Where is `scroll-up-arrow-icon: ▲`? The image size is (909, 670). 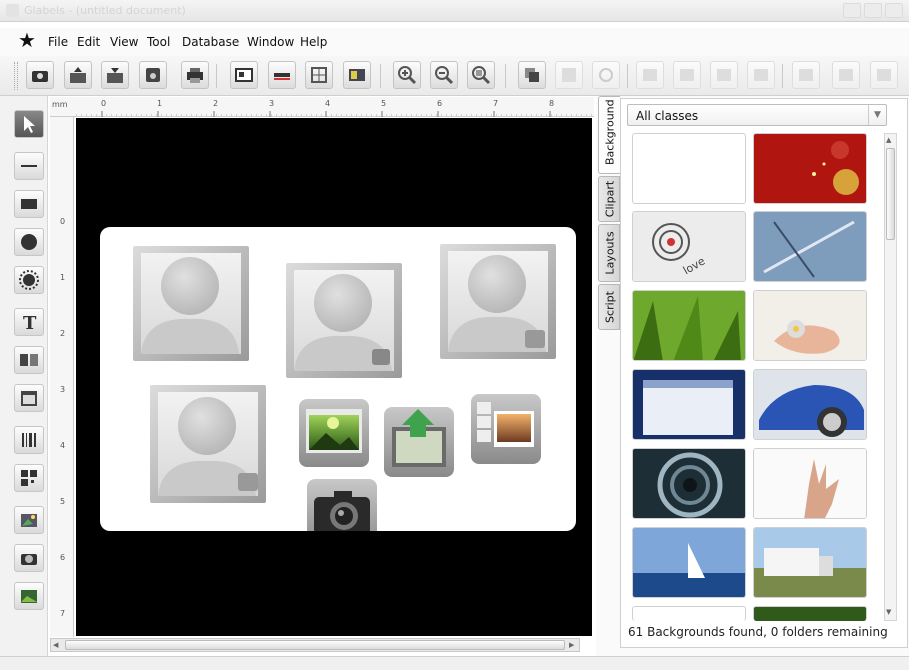 scroll-up-arrow-icon: ▲ is located at coordinates (888, 140).